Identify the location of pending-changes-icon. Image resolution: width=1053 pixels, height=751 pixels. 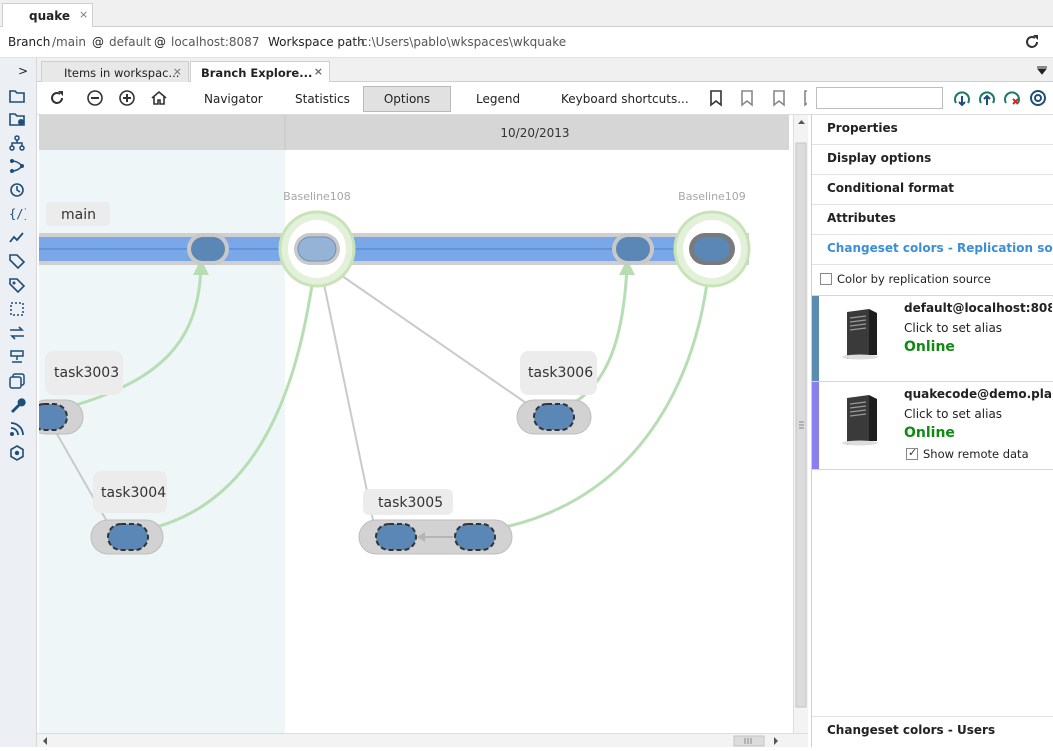
(17, 119).